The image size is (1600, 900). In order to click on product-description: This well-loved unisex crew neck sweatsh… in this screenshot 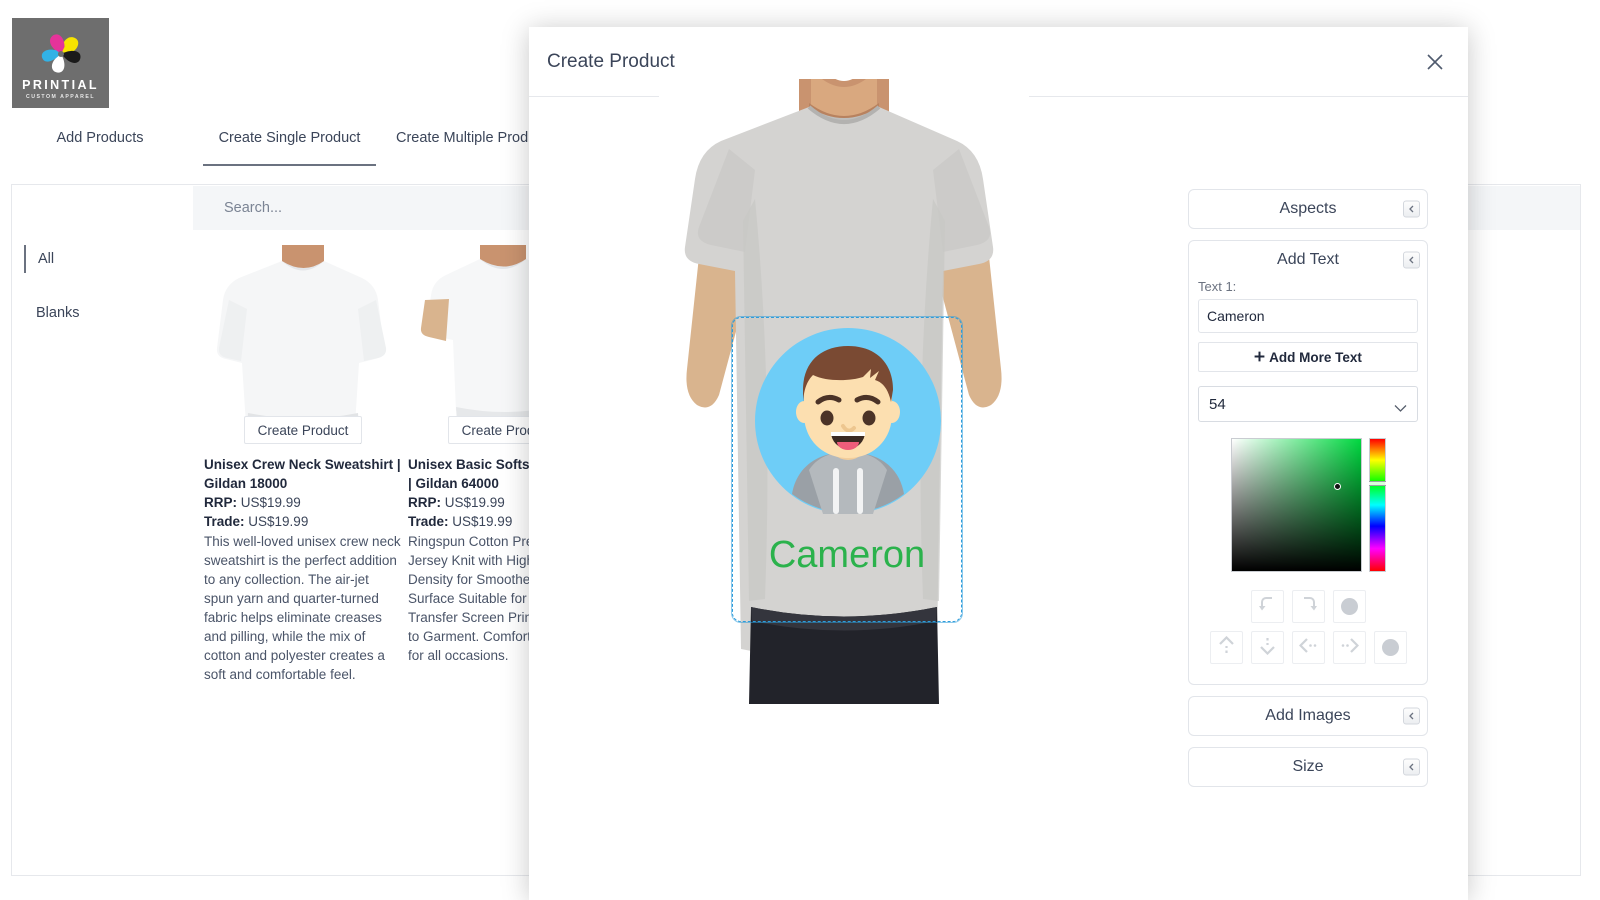, I will do `click(302, 608)`.